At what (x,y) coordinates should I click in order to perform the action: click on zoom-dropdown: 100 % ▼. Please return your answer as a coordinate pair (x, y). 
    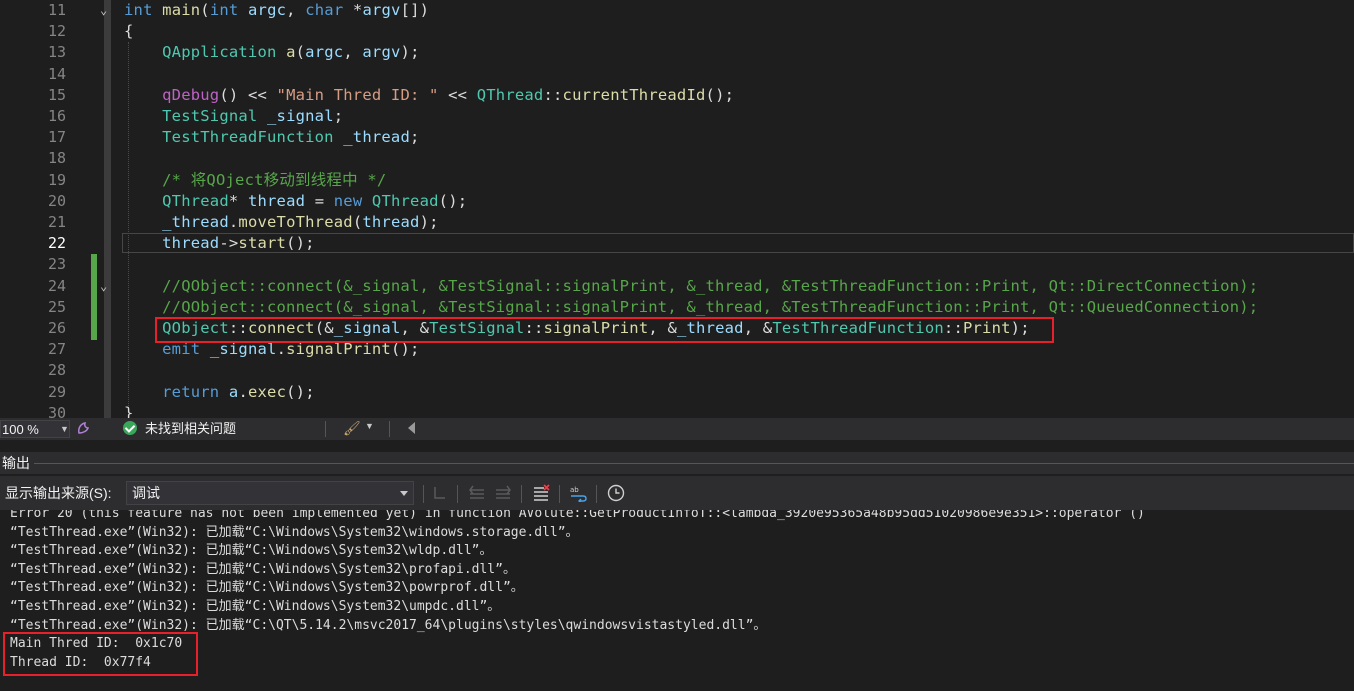
    Looking at the image, I should click on (35, 429).